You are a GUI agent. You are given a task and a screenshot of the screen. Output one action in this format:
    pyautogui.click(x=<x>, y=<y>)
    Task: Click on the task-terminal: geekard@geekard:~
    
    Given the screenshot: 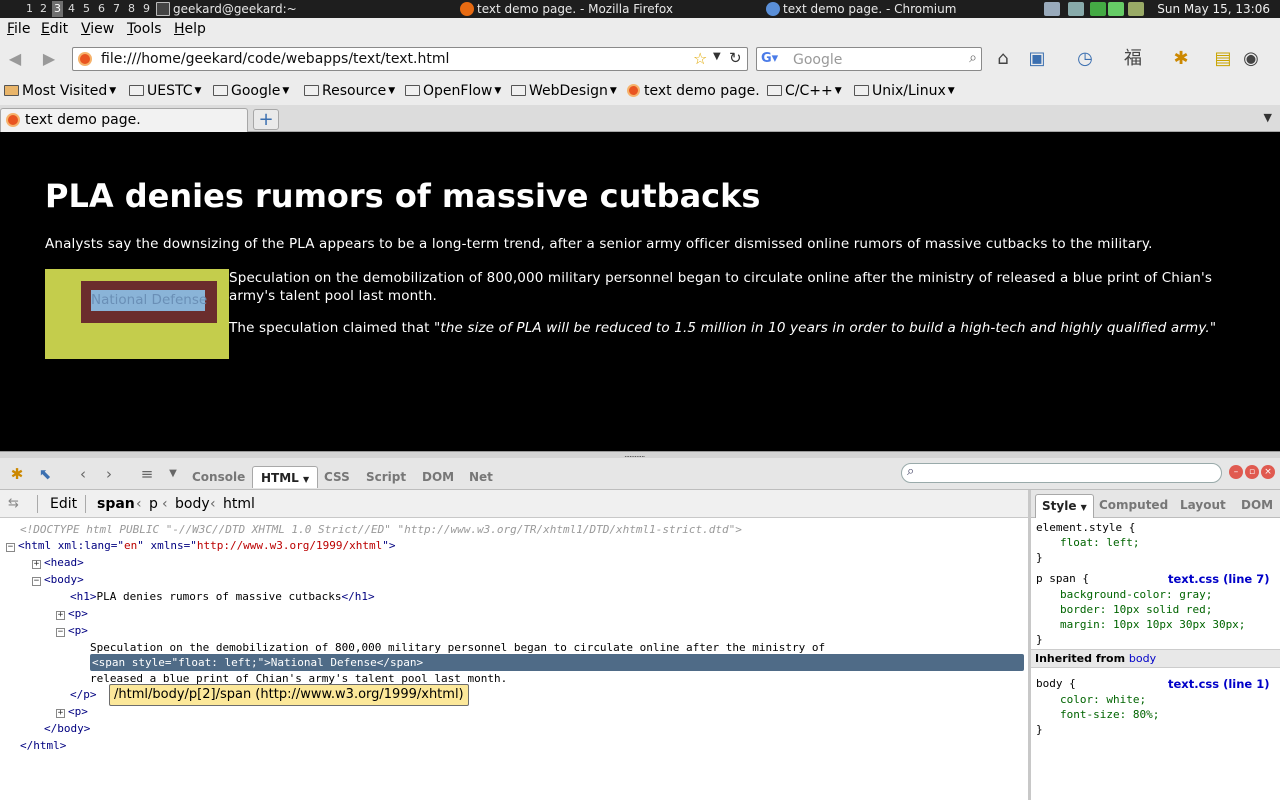 What is the action you would take?
    pyautogui.click(x=306, y=9)
    